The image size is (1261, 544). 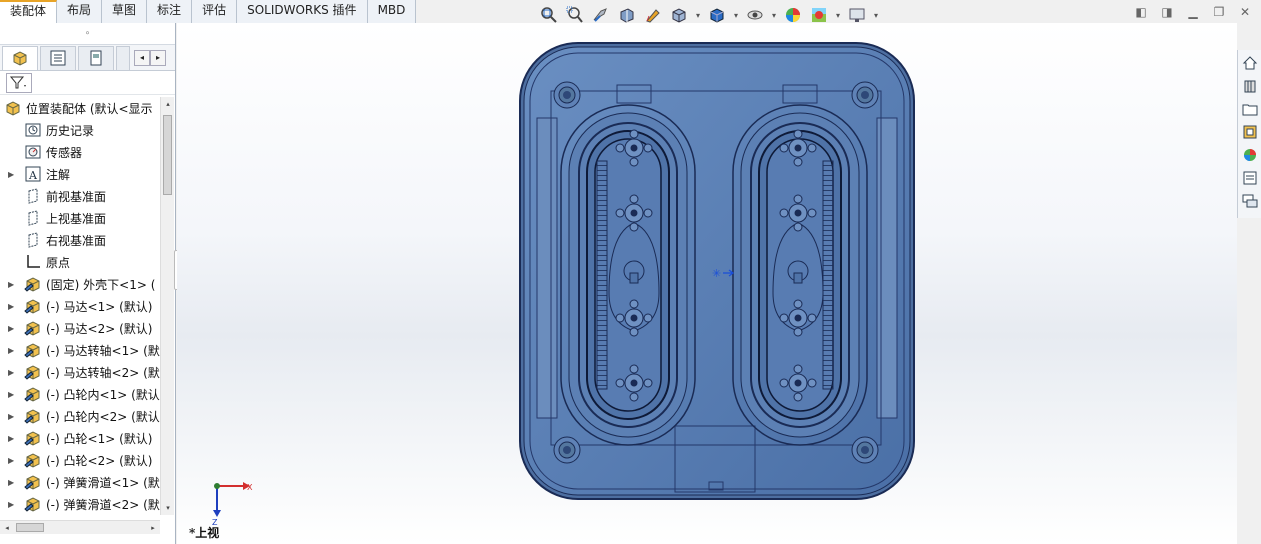 I want to click on task-pane, so click(x=1249, y=134).